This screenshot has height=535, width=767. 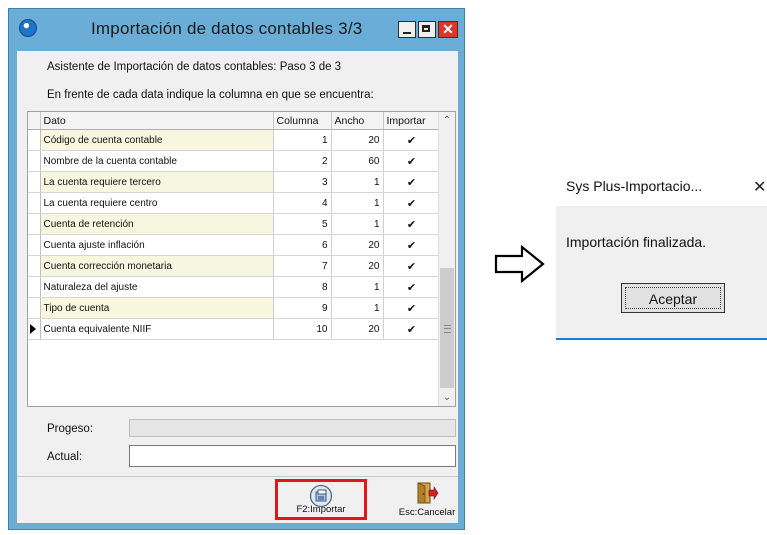 I want to click on table-row-current: Cuenta equivalente NIIF 10 20 ✔, so click(x=234, y=329).